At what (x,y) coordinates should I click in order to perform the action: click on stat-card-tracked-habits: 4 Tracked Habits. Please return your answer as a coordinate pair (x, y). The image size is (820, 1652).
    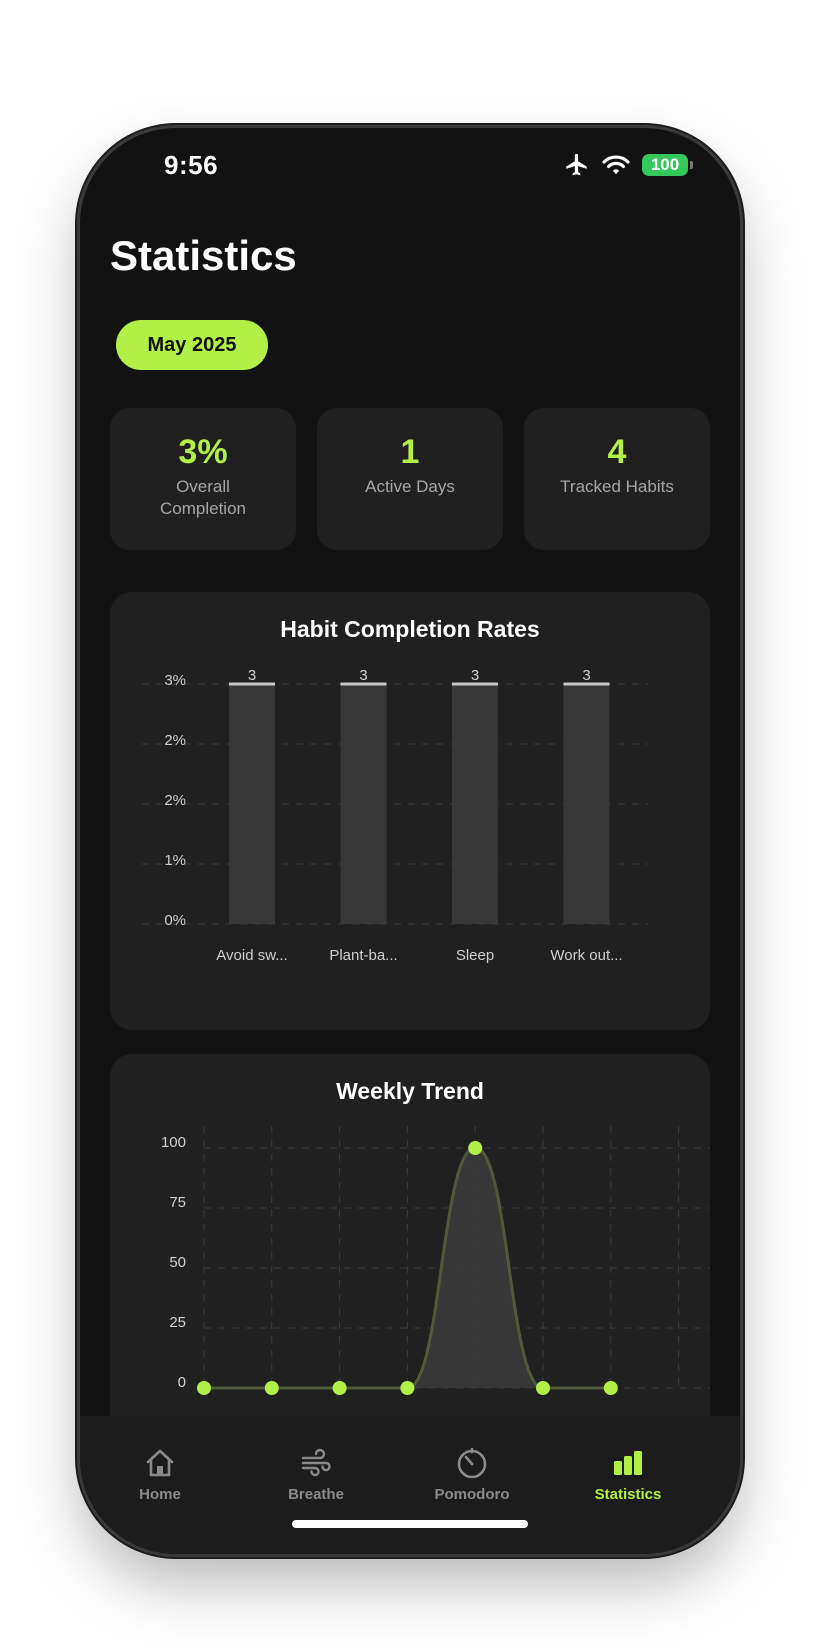
    Looking at the image, I should click on (617, 479).